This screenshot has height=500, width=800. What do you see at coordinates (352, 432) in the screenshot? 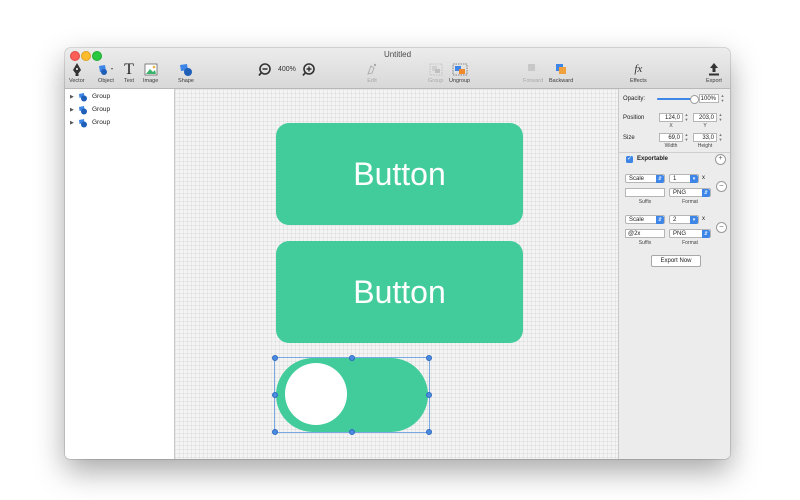
I see `resize-handle-bottom` at bounding box center [352, 432].